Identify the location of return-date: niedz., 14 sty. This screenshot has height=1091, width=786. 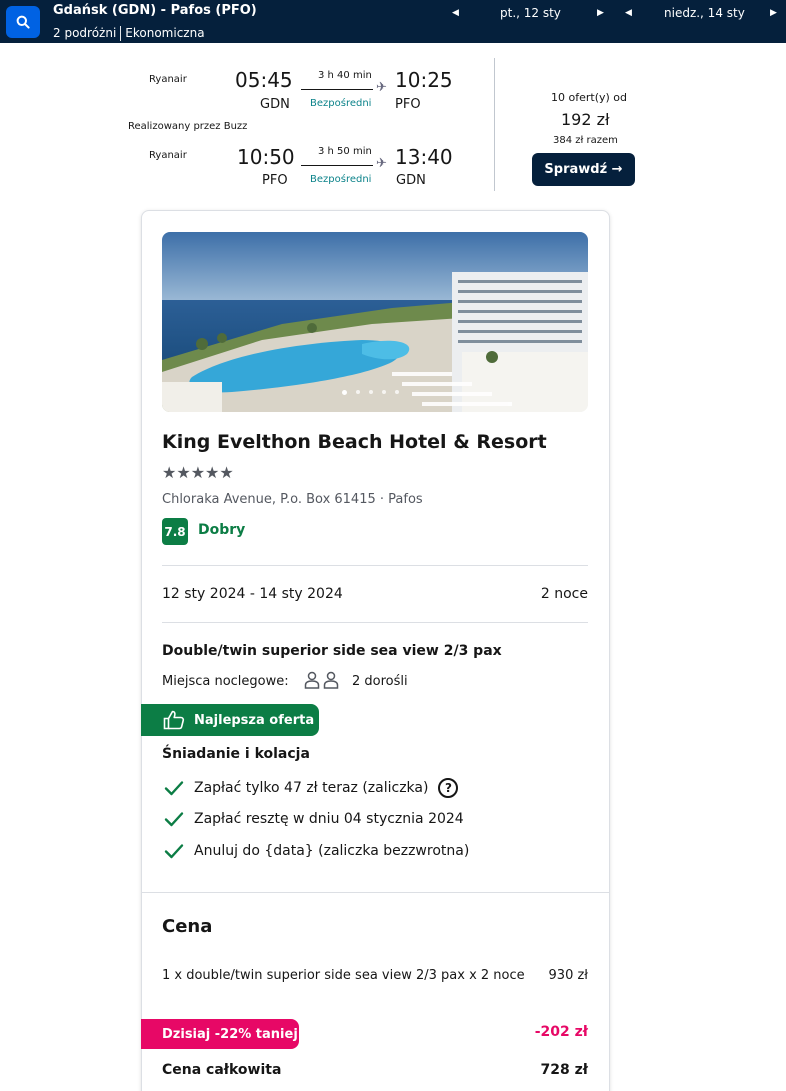
(704, 13).